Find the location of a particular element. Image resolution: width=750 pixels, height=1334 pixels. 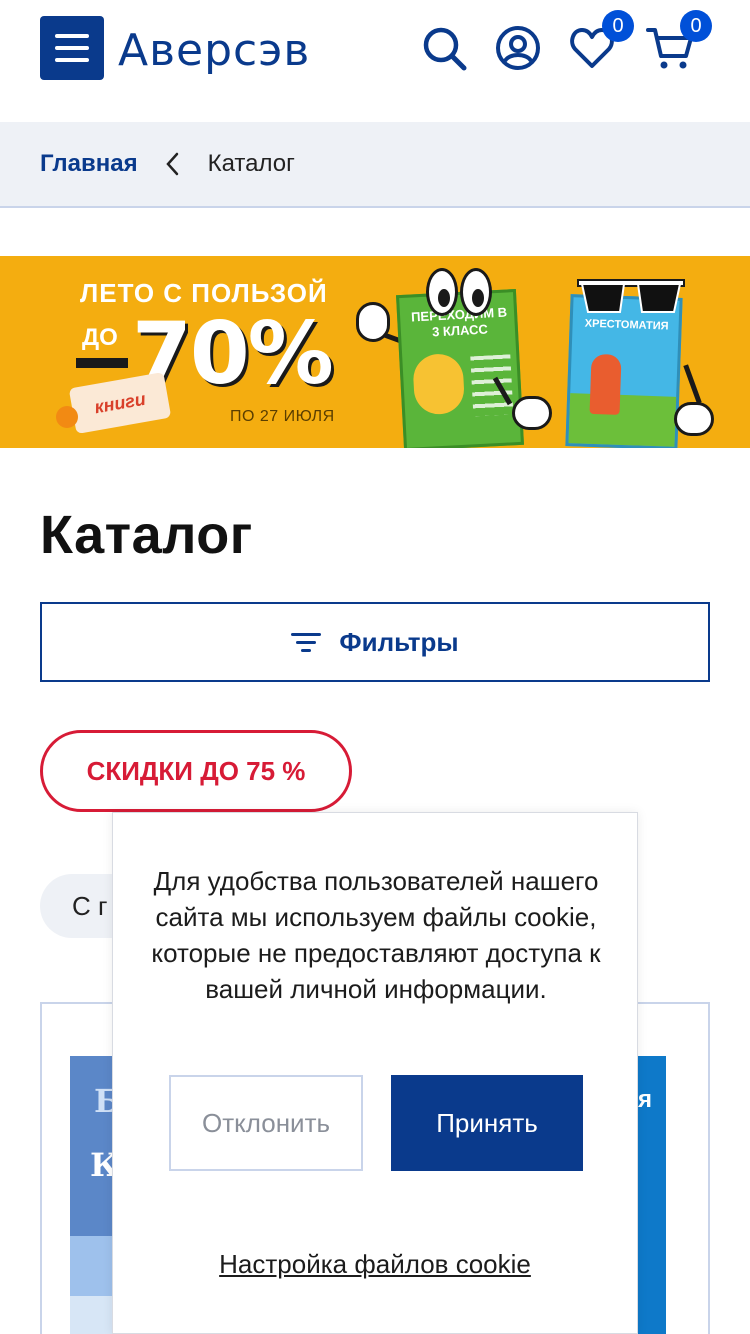

book1-list is located at coordinates (492, 385).